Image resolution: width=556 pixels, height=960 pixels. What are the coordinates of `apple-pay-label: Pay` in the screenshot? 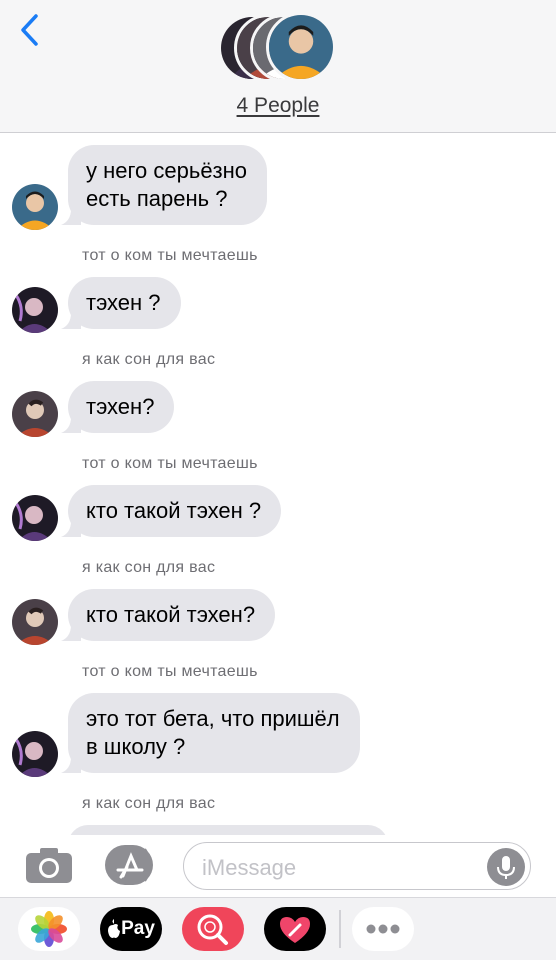 It's located at (138, 928).